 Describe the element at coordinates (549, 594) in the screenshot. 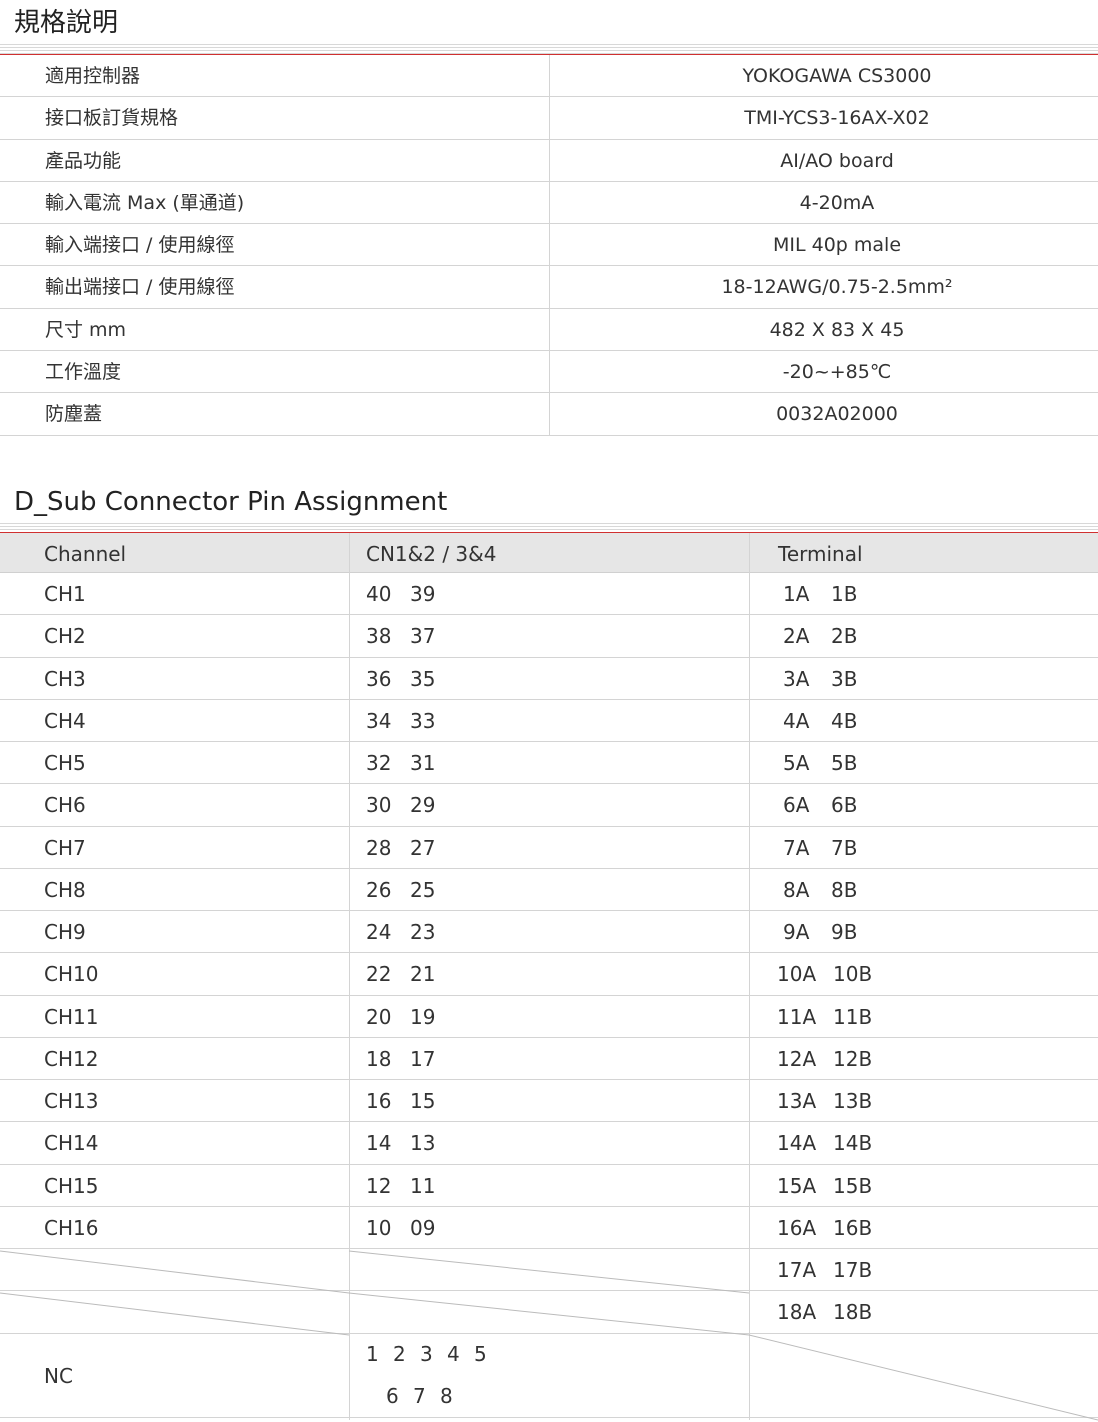

I see `table-row: CH1 40 39 1A 1B` at that location.